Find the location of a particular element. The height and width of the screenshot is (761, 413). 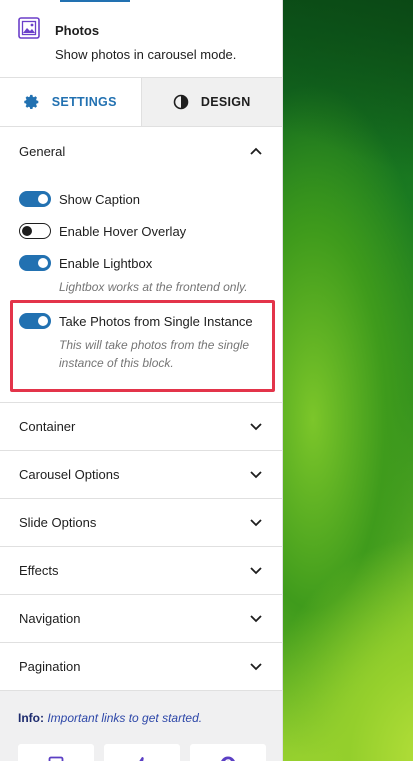

info-cards is located at coordinates (142, 752).